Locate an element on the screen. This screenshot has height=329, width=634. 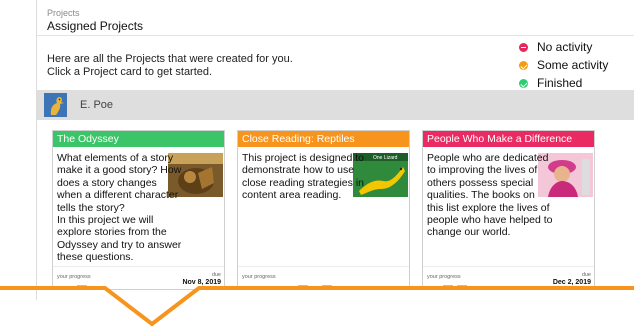
legend-item-some-activity: Some activity is located at coordinates (563, 65).